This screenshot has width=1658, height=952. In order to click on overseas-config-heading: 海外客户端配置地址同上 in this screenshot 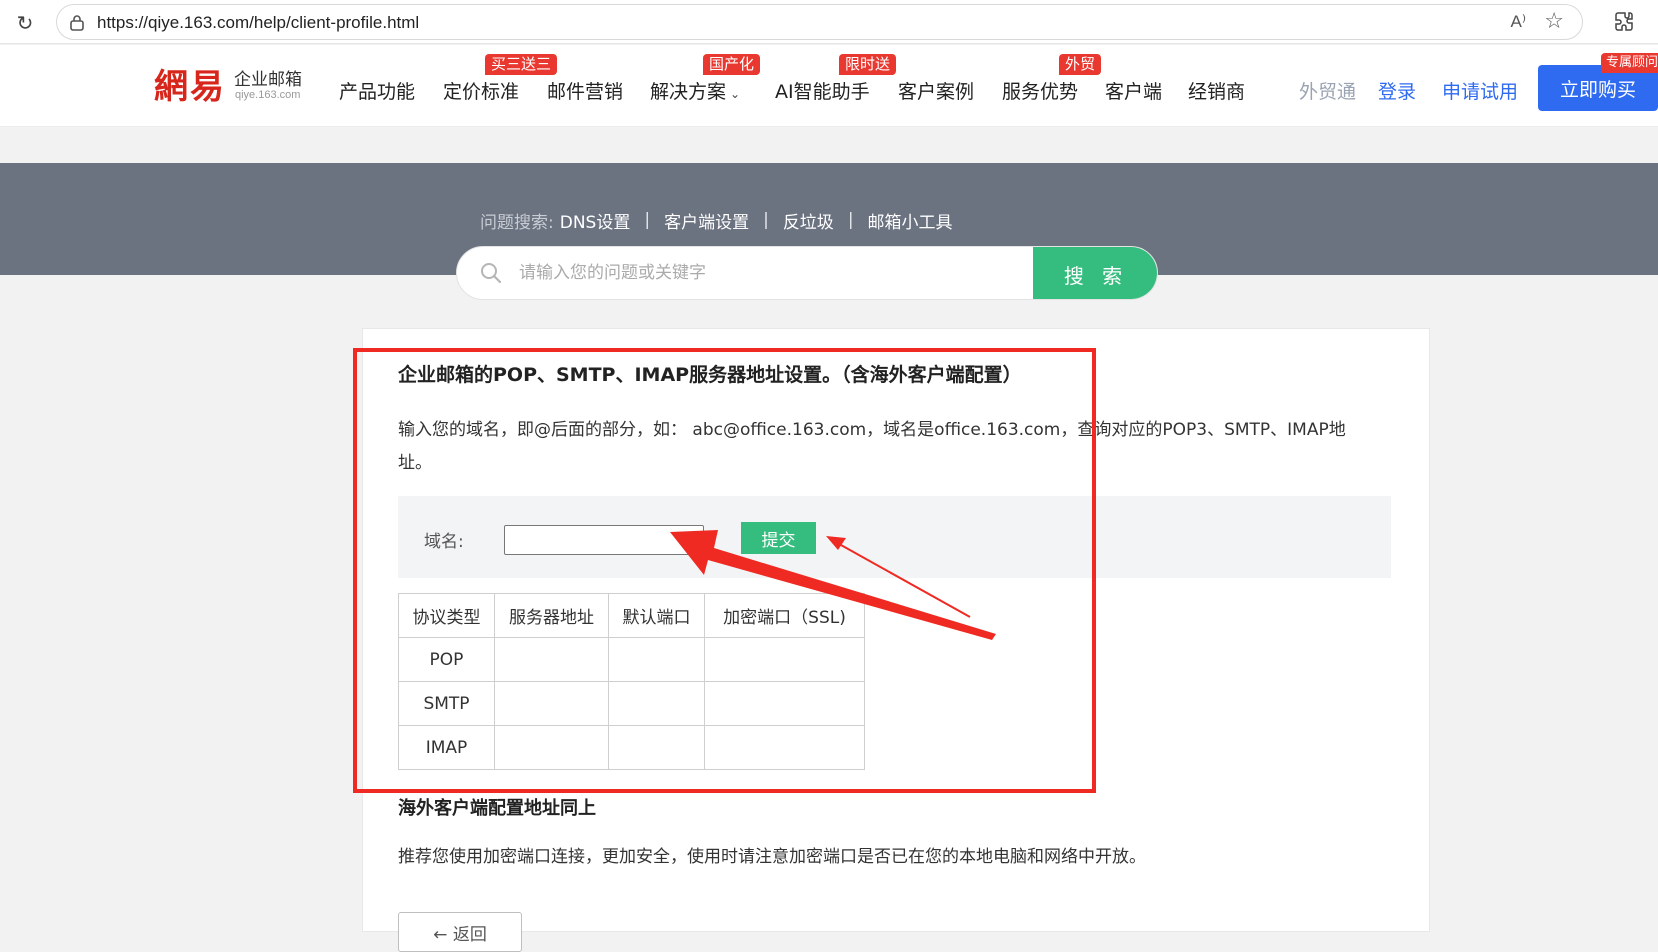, I will do `click(497, 808)`.